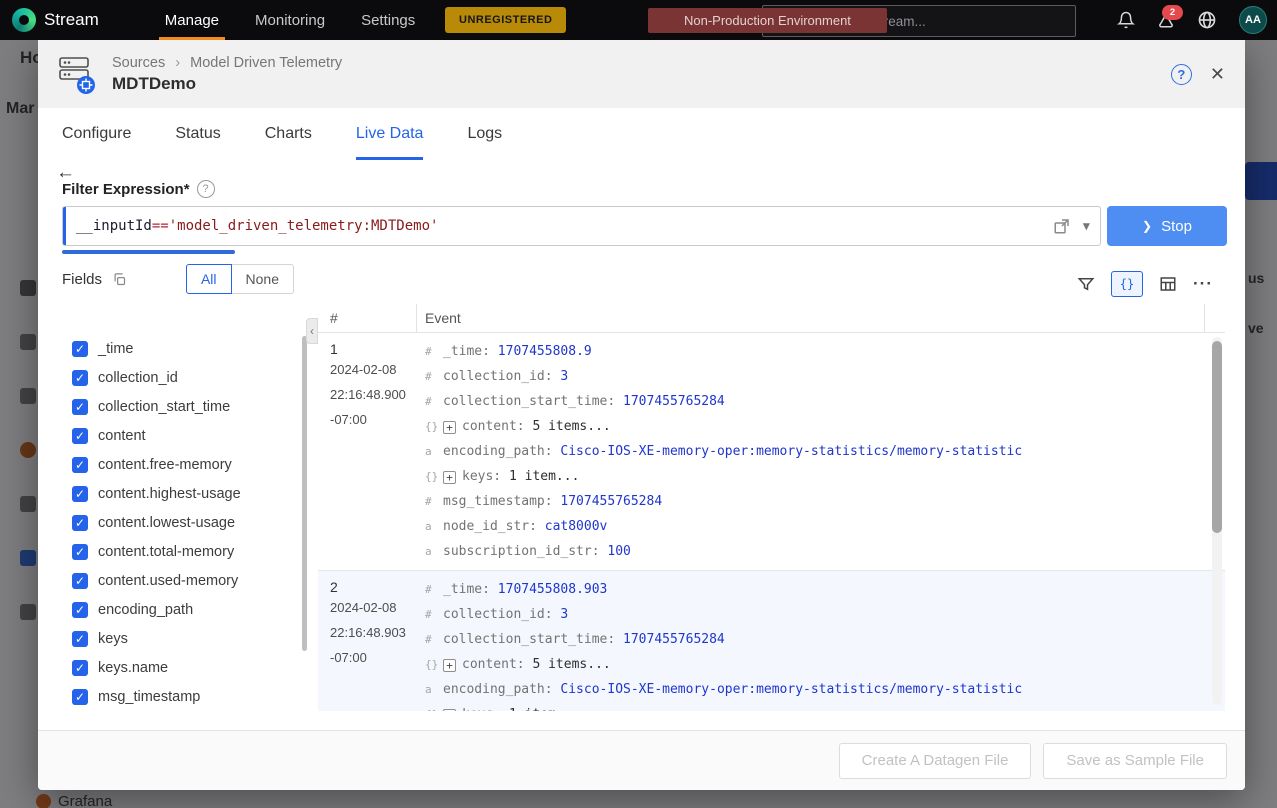 The image size is (1277, 808). Describe the element at coordinates (1126, 20) in the screenshot. I see `notifications-bell-icon` at that location.